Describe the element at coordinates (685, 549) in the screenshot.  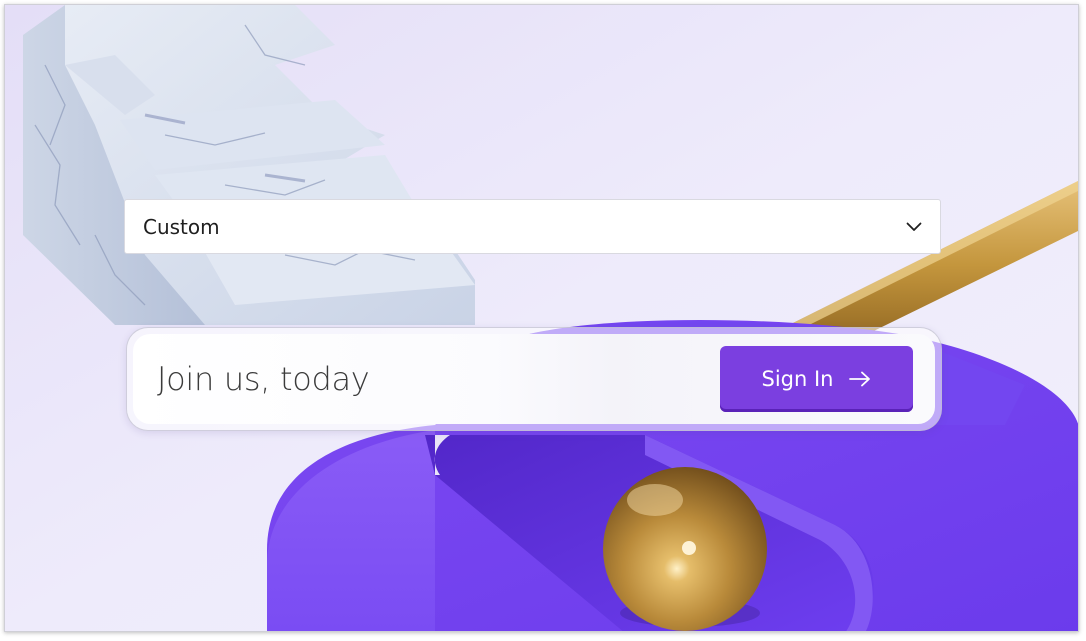
I see `gold-sphere` at that location.